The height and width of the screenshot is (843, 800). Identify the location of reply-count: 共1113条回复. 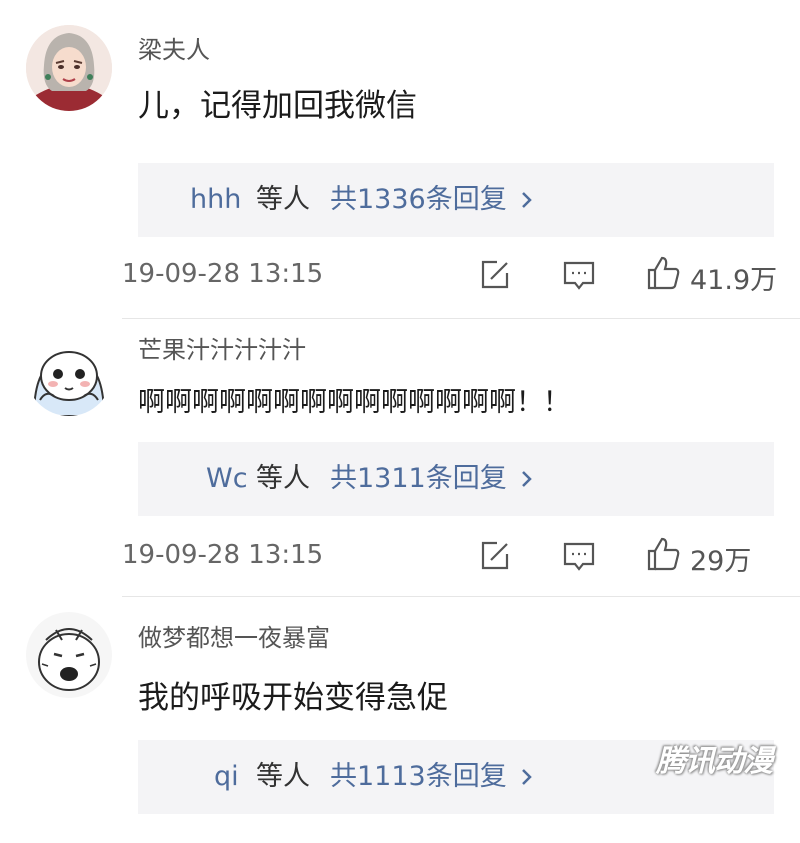
(418, 777).